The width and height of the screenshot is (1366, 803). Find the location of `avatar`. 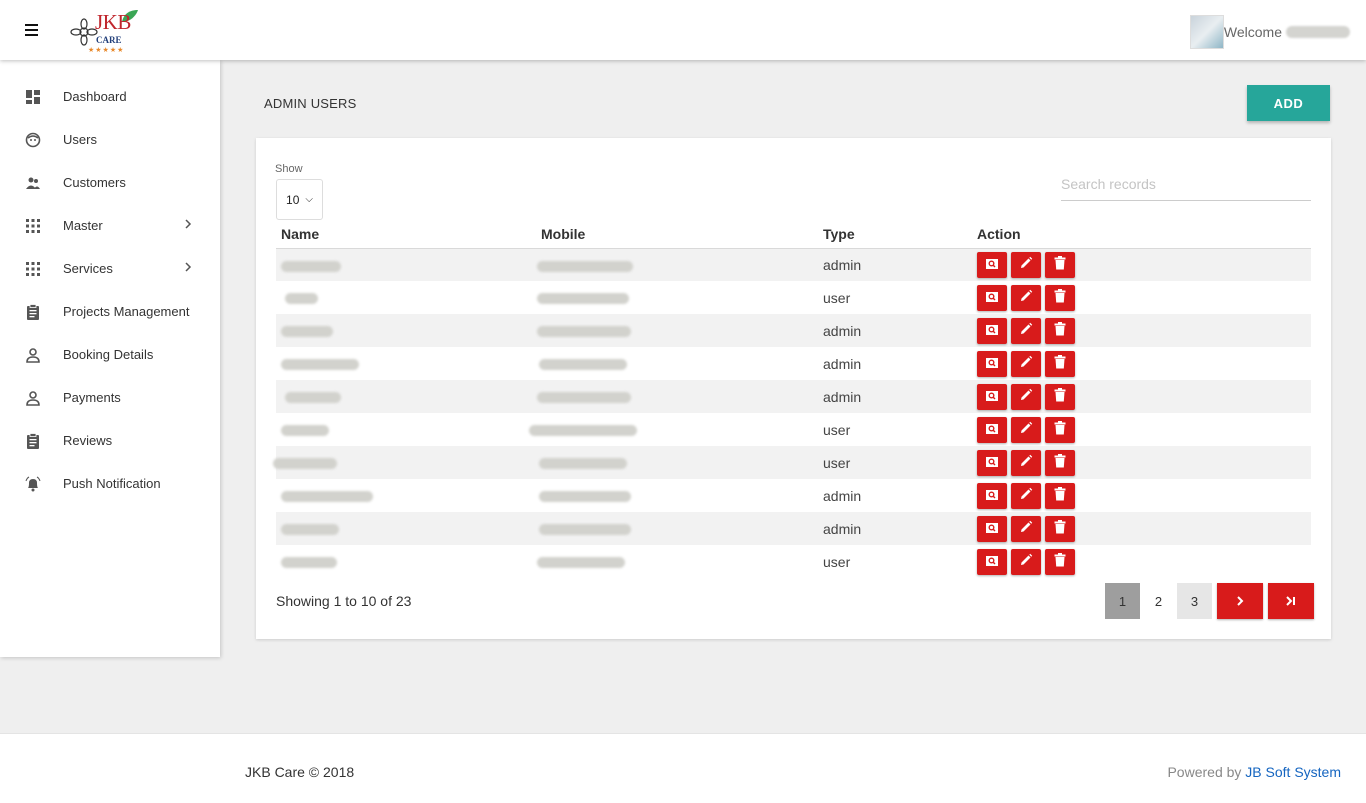

avatar is located at coordinates (1206, 32).